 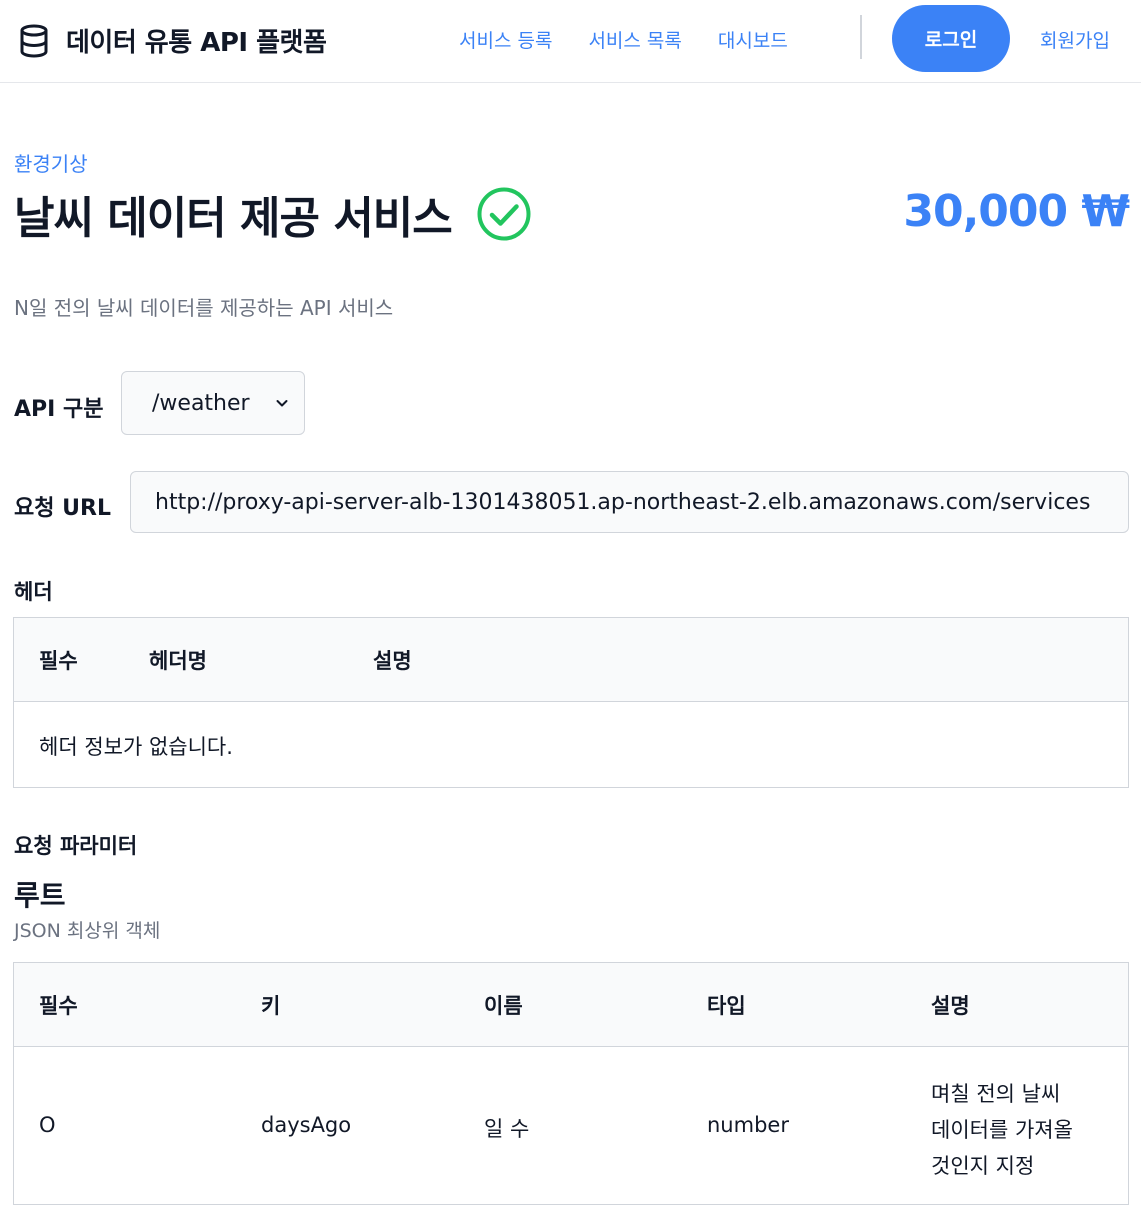 I want to click on headers-section-label: 헤더, so click(x=33, y=592).